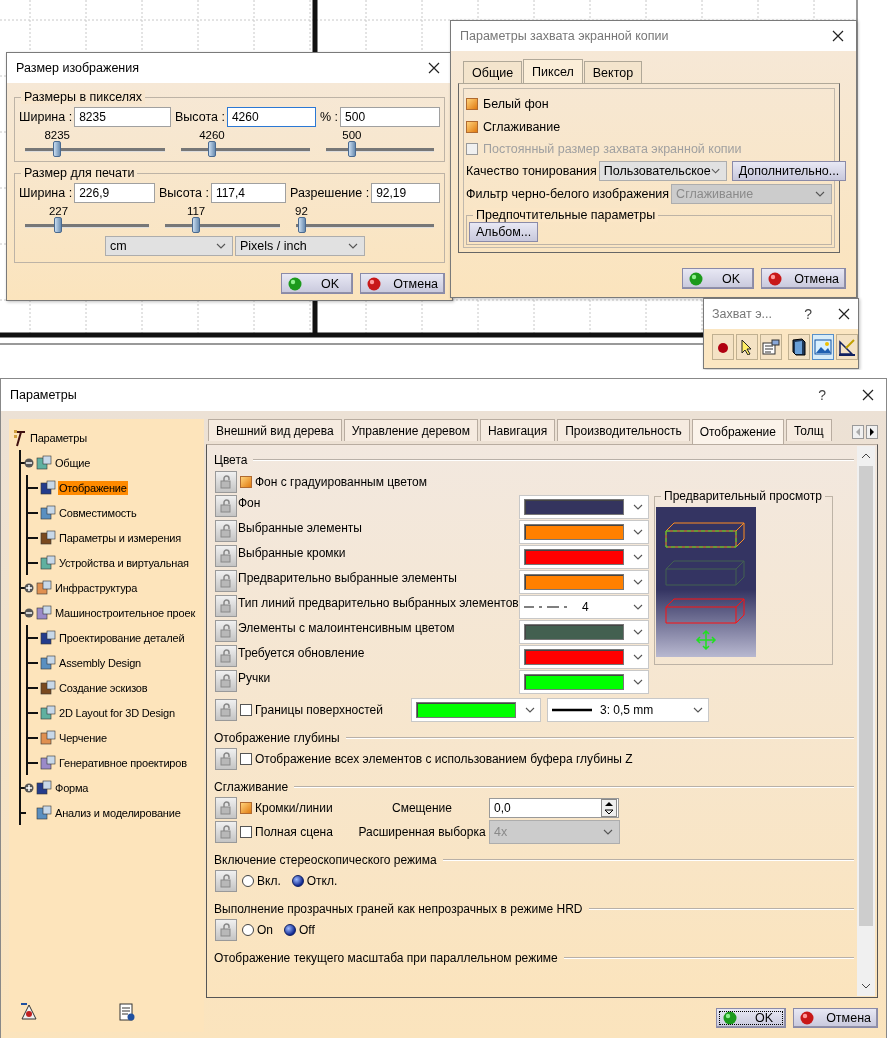 The height and width of the screenshot is (1038, 887). I want to click on tab: Общие, so click(493, 72).